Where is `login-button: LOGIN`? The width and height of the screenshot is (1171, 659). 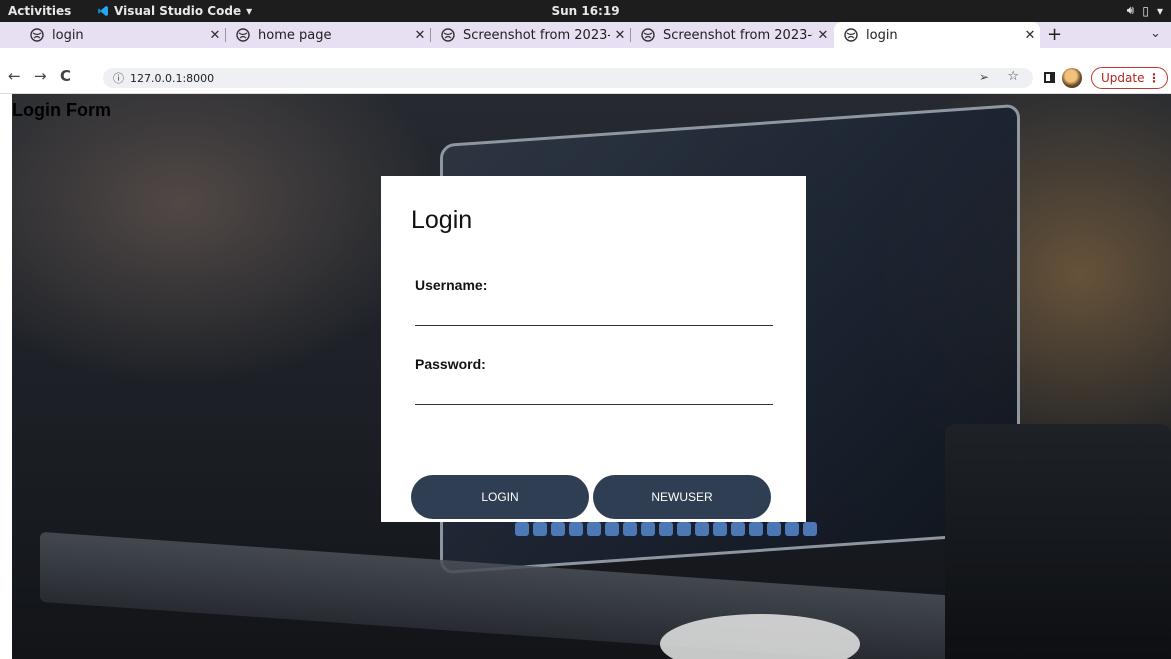 login-button: LOGIN is located at coordinates (500, 497).